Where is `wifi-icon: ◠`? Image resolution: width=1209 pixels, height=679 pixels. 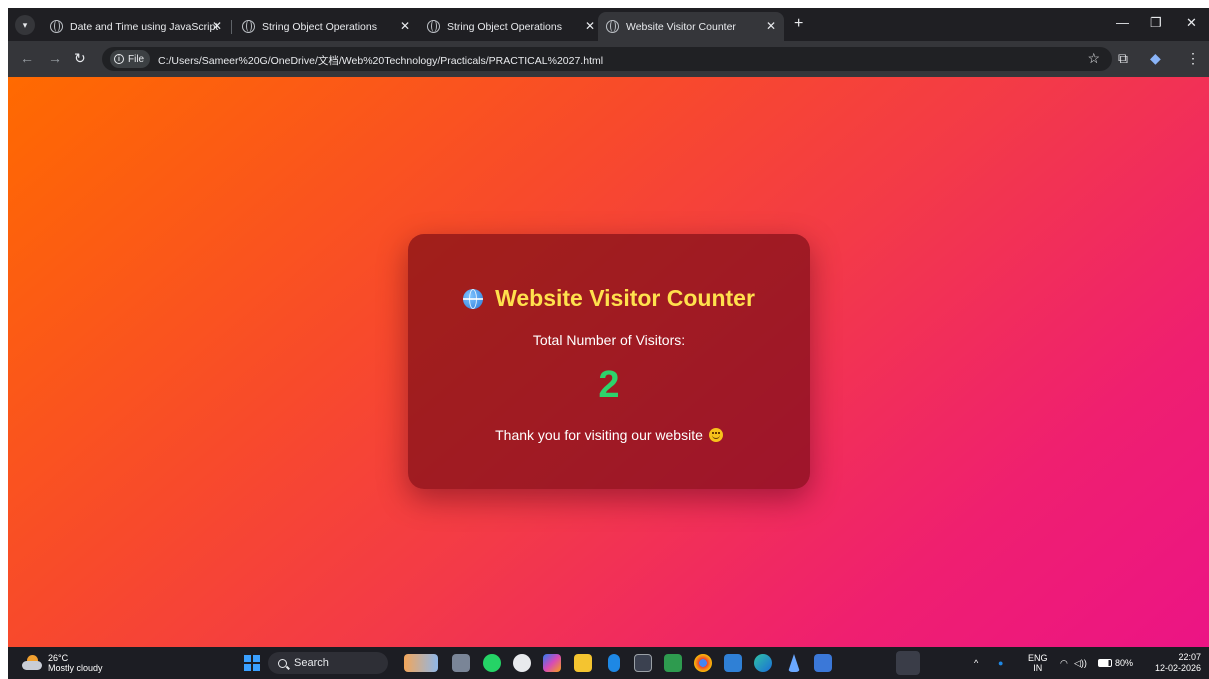
wifi-icon: ◠ is located at coordinates (1064, 663).